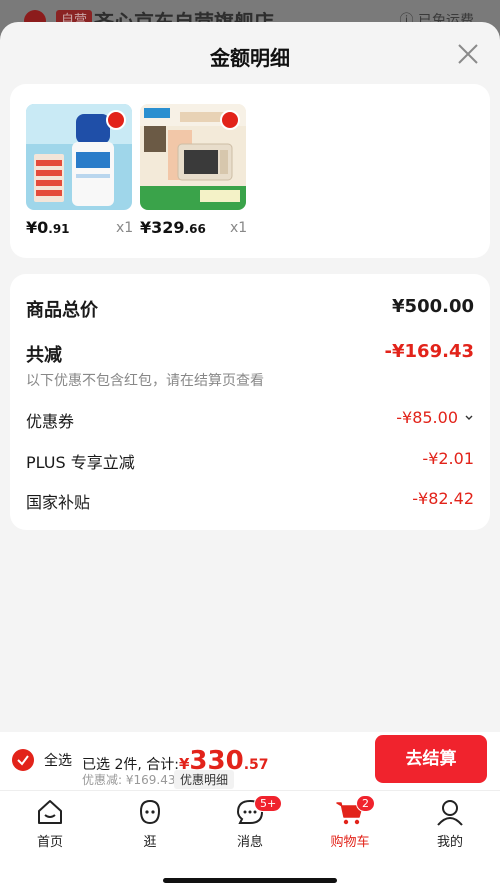 This screenshot has width=500, height=893. What do you see at coordinates (204, 779) in the screenshot?
I see `discount-detail-button: 优惠明细` at bounding box center [204, 779].